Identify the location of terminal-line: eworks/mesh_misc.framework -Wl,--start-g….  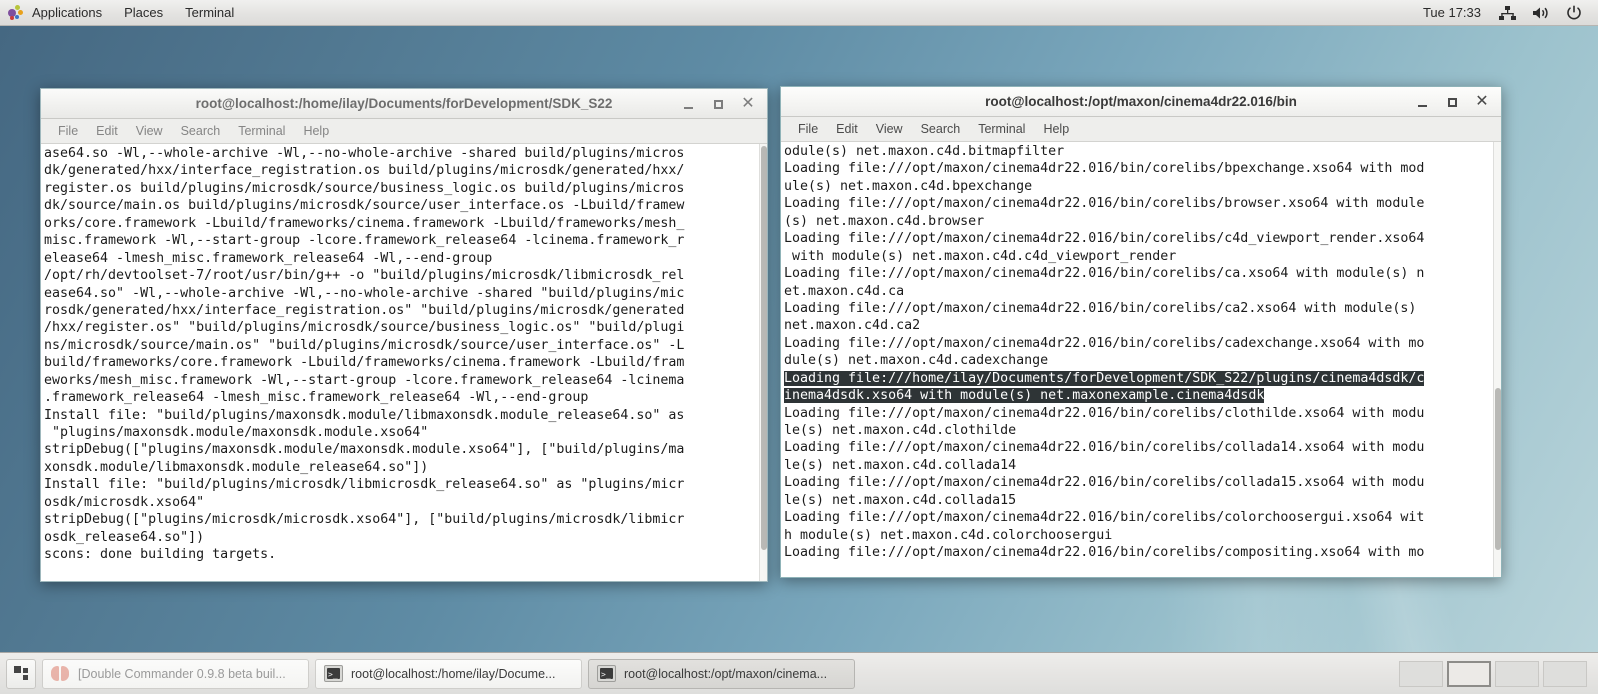
(364, 380).